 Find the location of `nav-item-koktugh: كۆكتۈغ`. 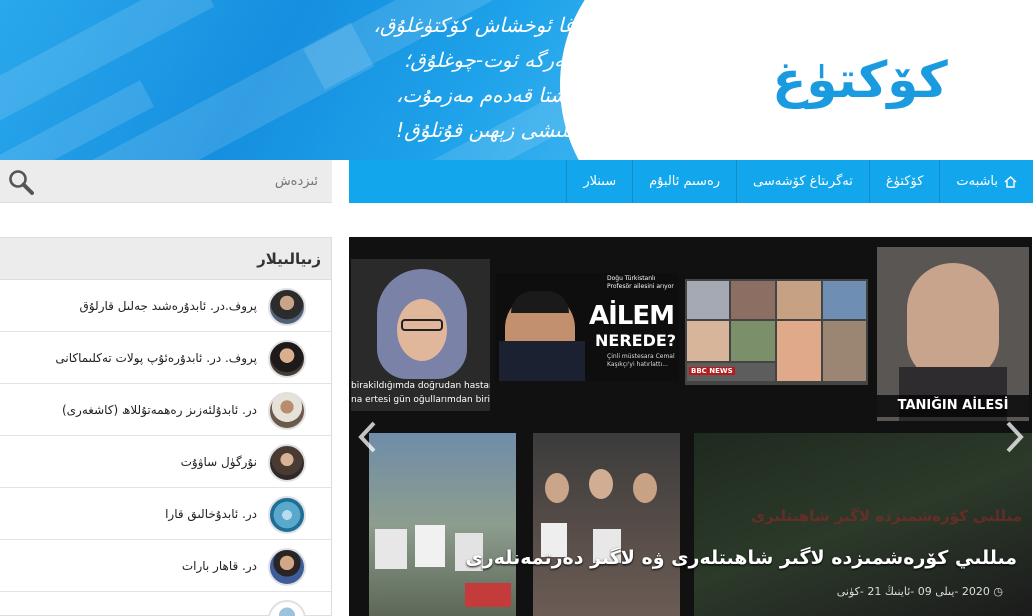

nav-item-koktugh: كۆكتۈغ is located at coordinates (904, 181).